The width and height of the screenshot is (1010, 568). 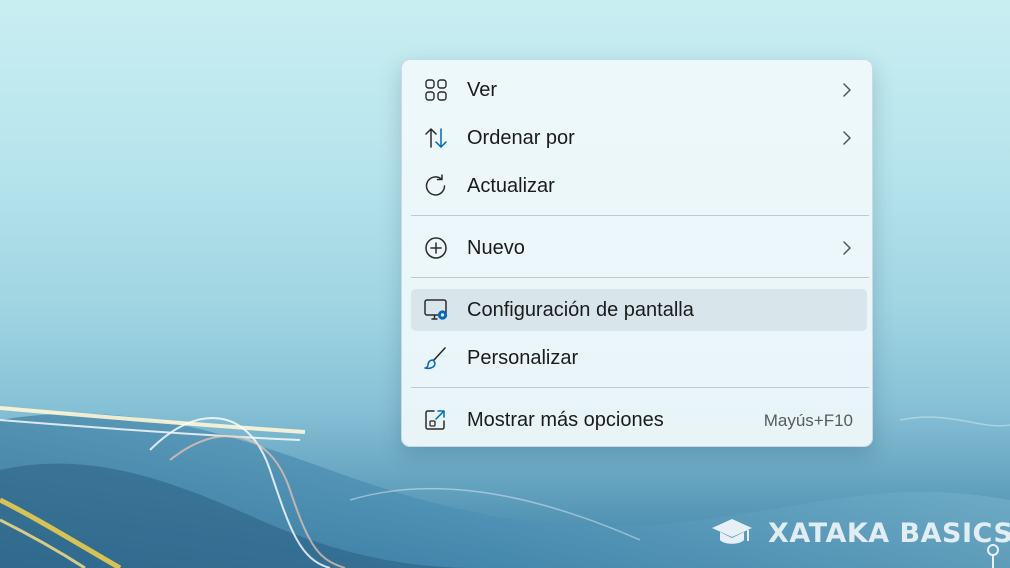 I want to click on menu-item-configuracion-de-pantalla: Configuración de pantalla, so click(x=639, y=310).